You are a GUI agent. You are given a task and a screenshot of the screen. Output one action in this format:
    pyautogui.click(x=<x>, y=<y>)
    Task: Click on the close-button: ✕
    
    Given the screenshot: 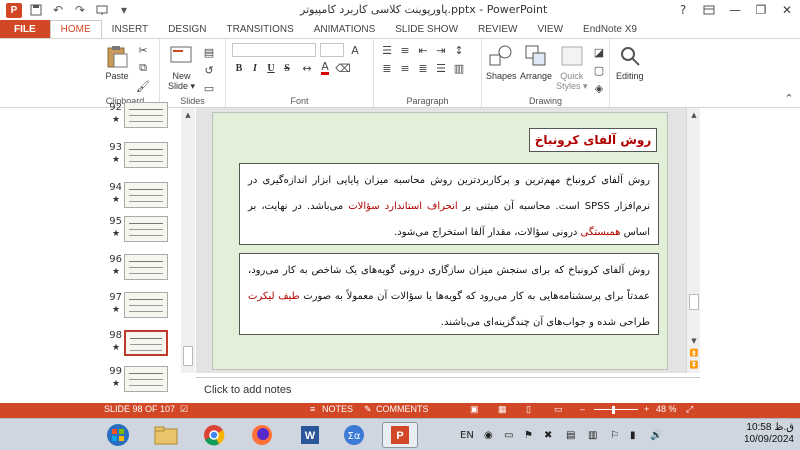 What is the action you would take?
    pyautogui.click(x=787, y=10)
    